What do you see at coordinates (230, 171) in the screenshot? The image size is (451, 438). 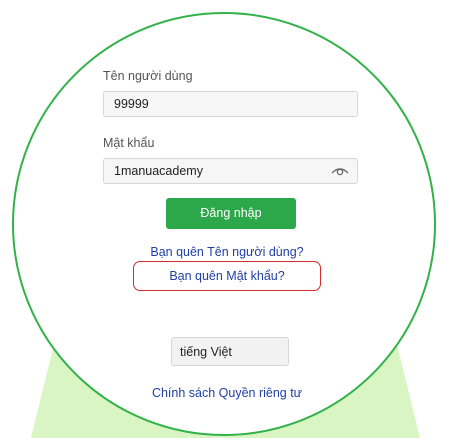 I see `password-field: 1manuacademy` at bounding box center [230, 171].